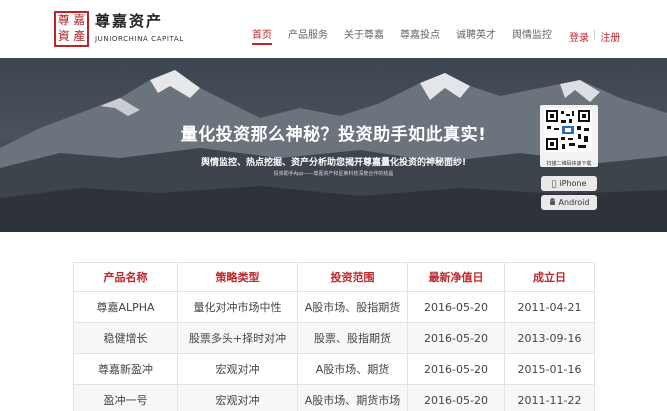 This screenshot has width=667, height=411. What do you see at coordinates (79, 36) in the screenshot?
I see `seal-char: 產` at bounding box center [79, 36].